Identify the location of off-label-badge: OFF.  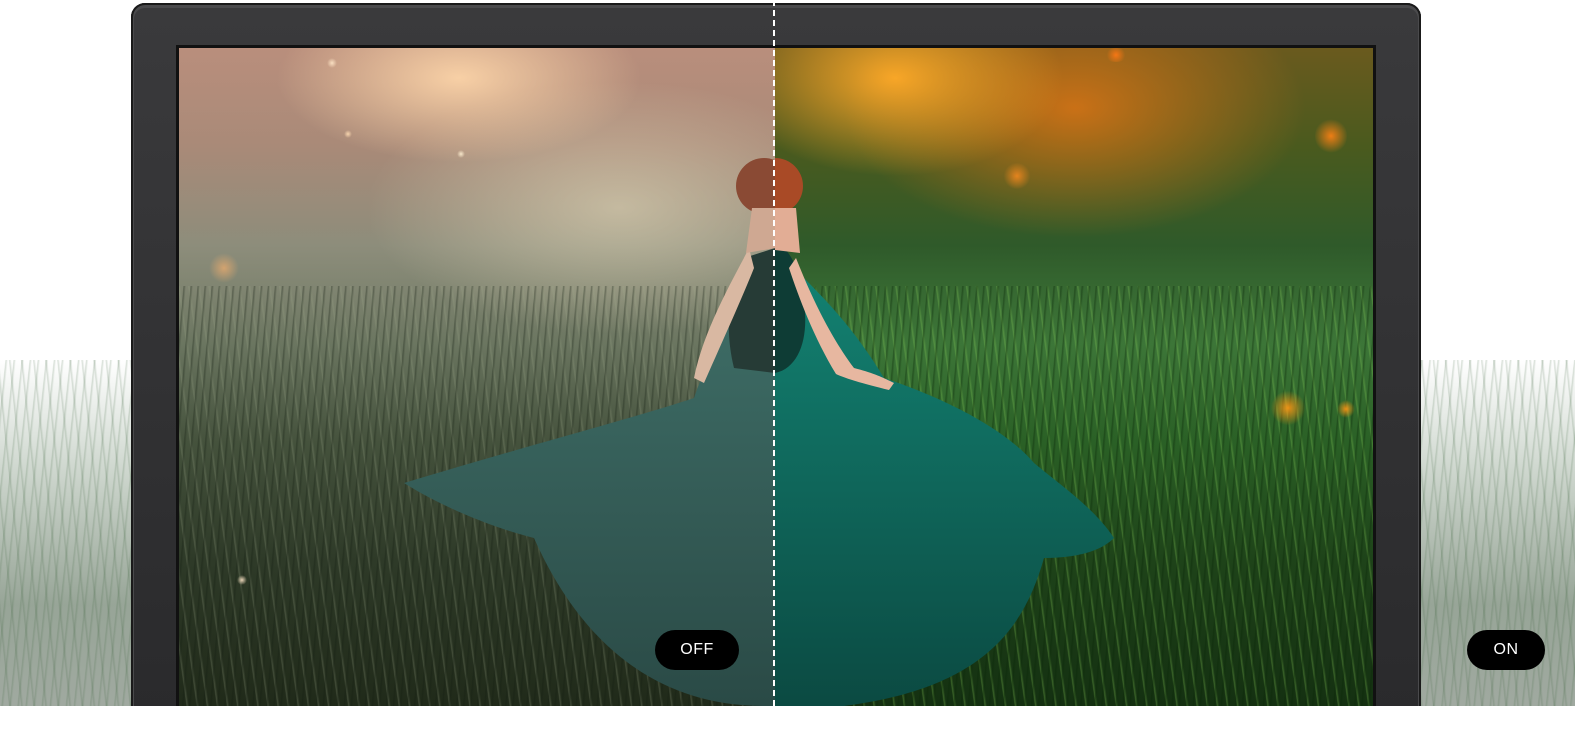
(697, 650).